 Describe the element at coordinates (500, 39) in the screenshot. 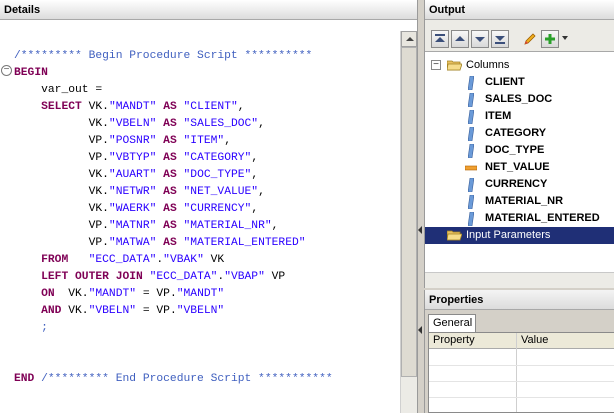

I see `move-bottom-button` at that location.